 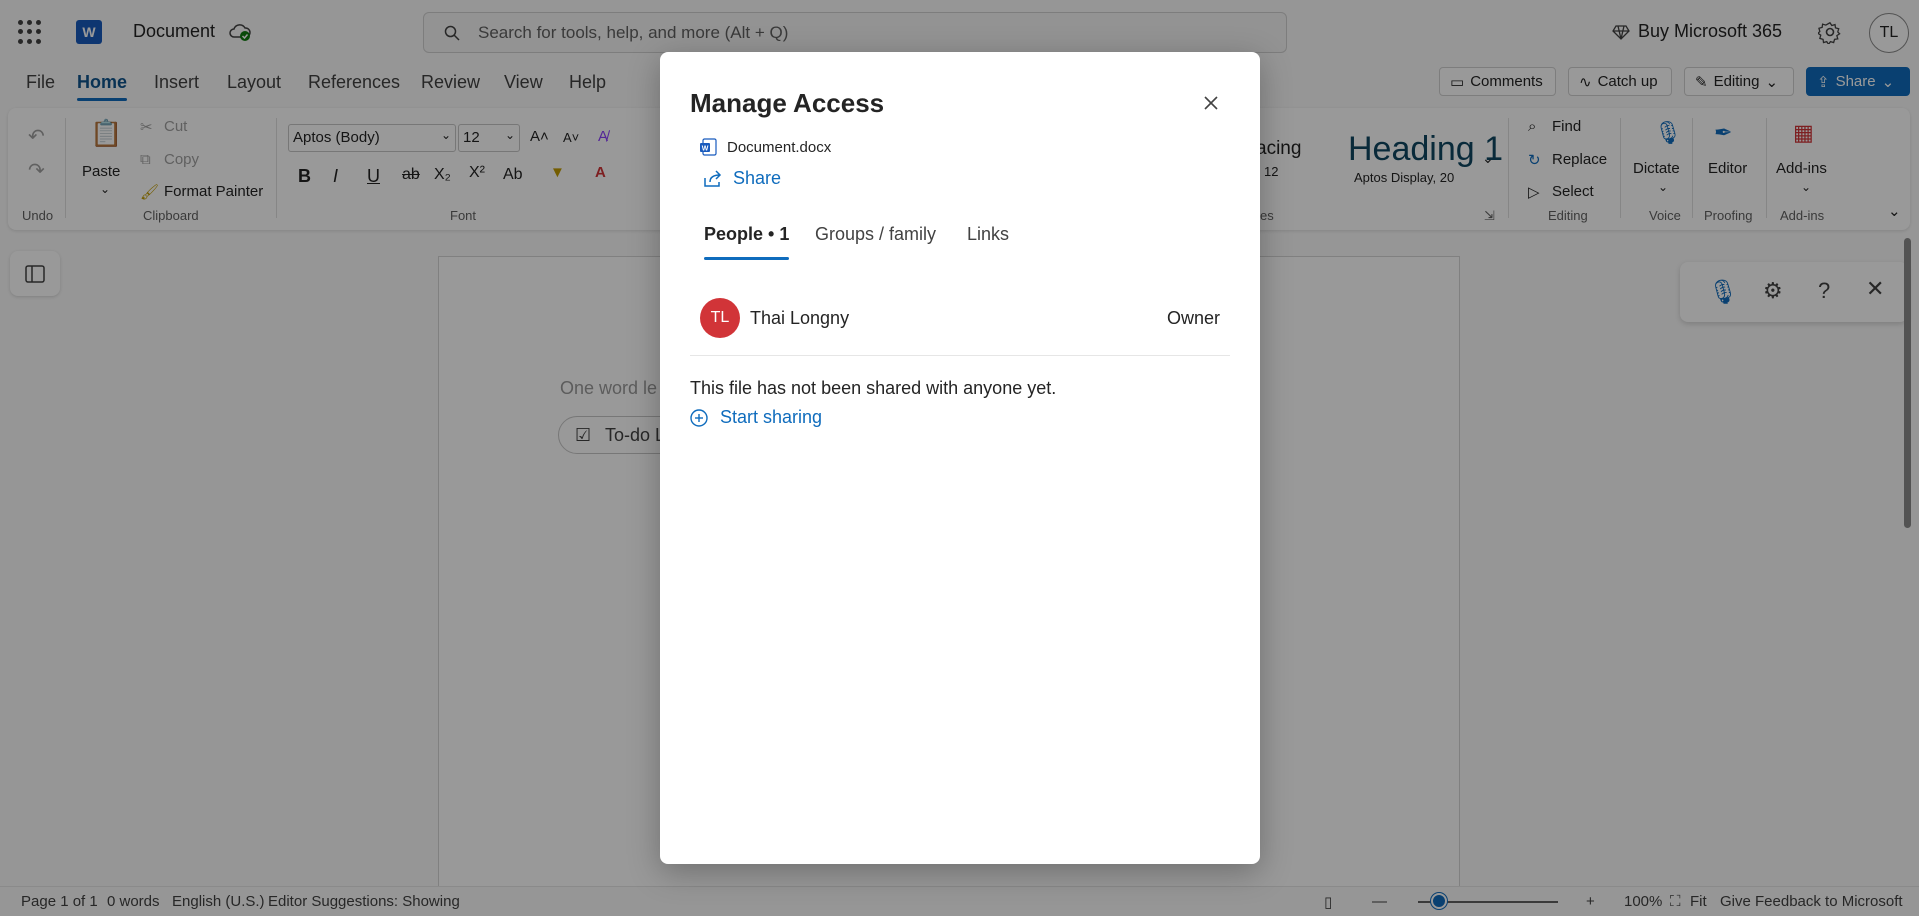 I want to click on close-icon, so click(x=1211, y=103).